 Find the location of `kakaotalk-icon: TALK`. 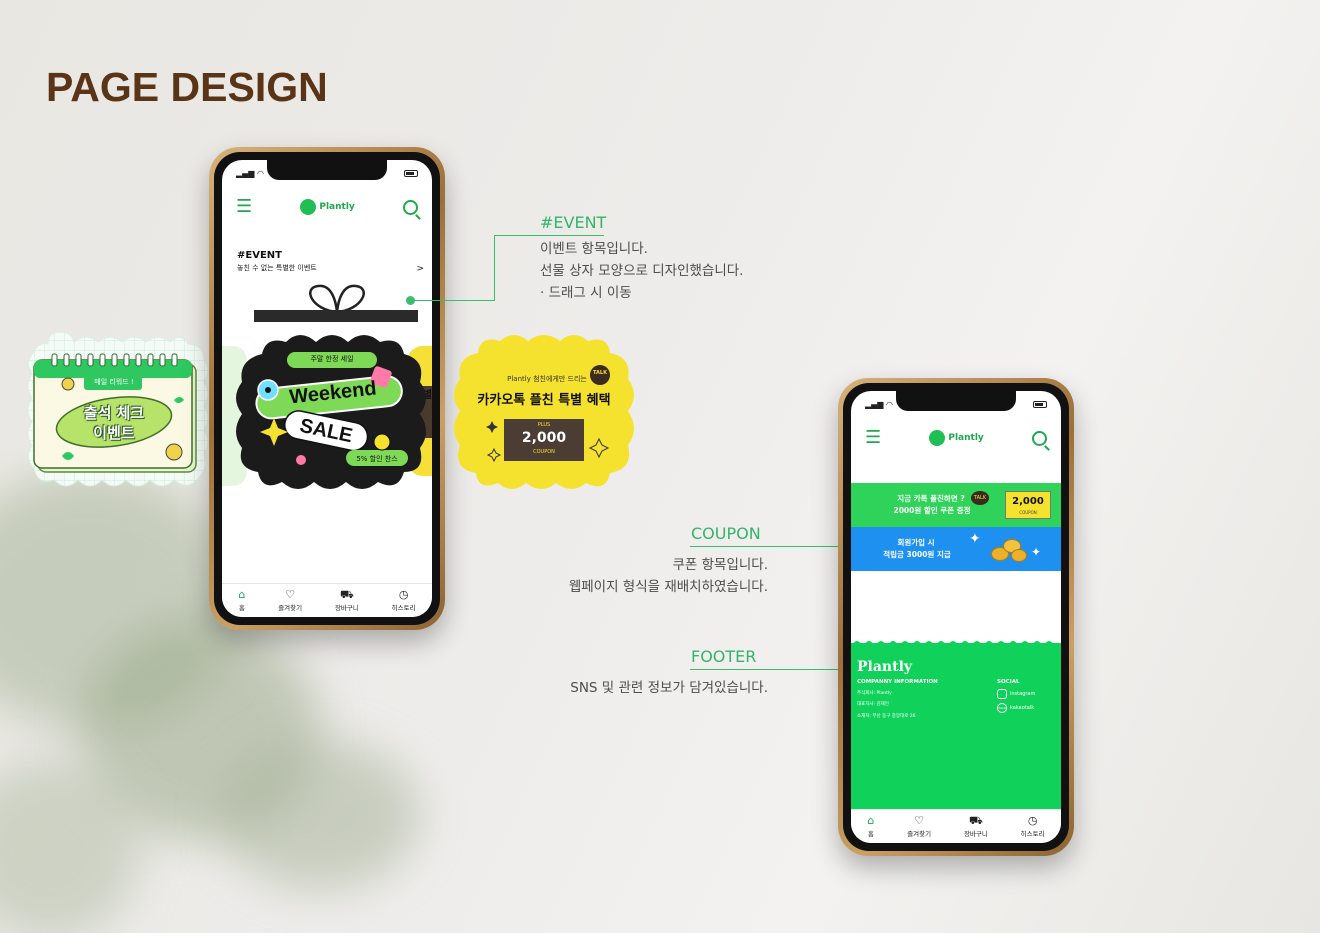

kakaotalk-icon: TALK is located at coordinates (1002, 708).